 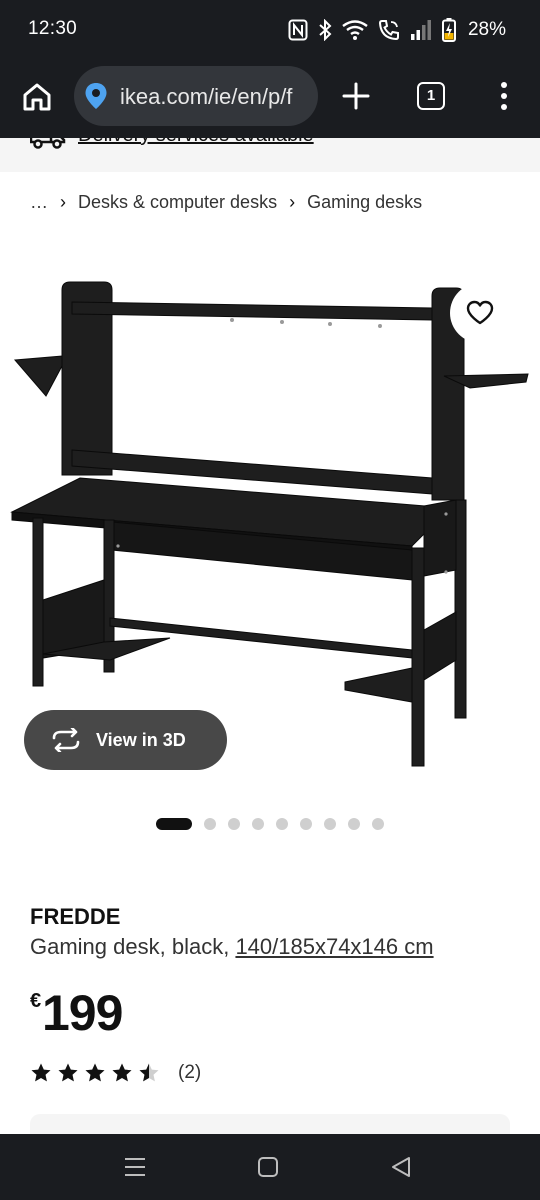 I want to click on review-count: (2), so click(x=190, y=1072).